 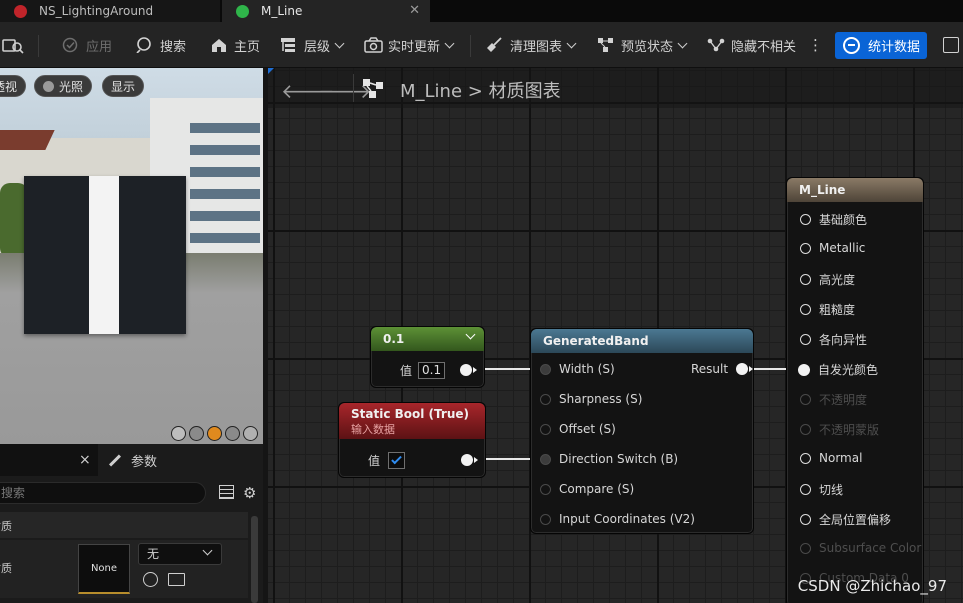 What do you see at coordinates (250, 433) in the screenshot?
I see `preview-custom-mesh-icon` at bounding box center [250, 433].